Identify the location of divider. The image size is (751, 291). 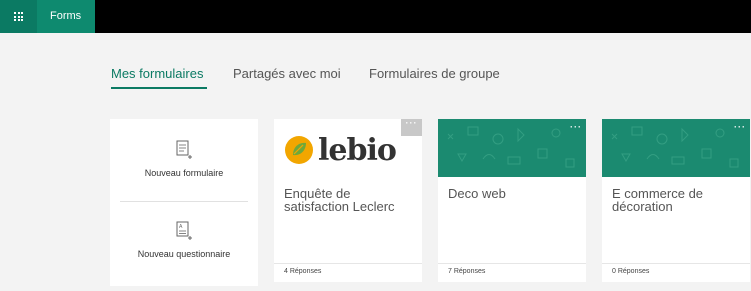
(184, 201).